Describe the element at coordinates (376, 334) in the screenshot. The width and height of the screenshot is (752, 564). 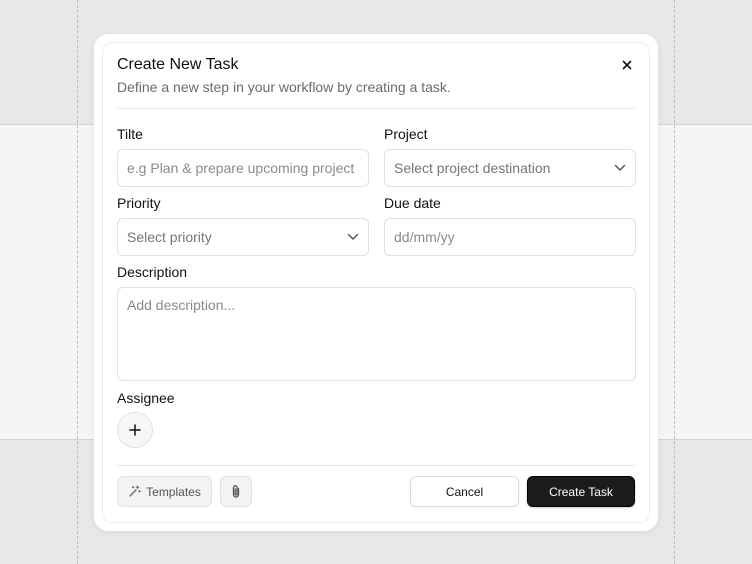
I see `description-textarea` at that location.